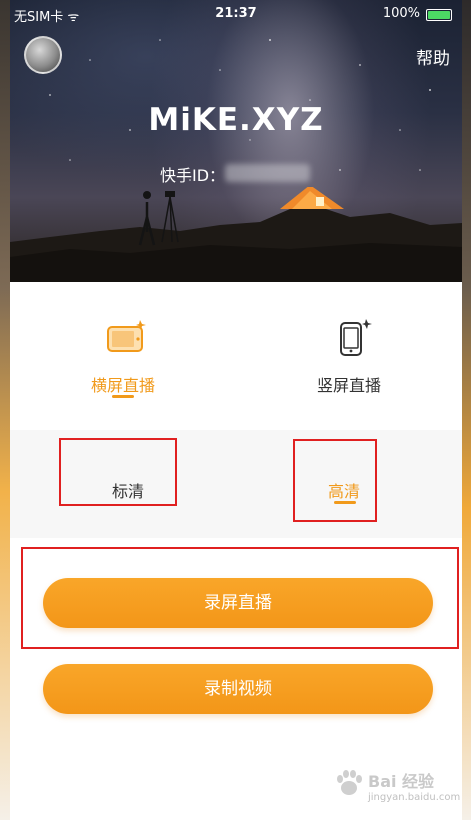  What do you see at coordinates (433, 56) in the screenshot?
I see `help-link: 帮助` at bounding box center [433, 56].